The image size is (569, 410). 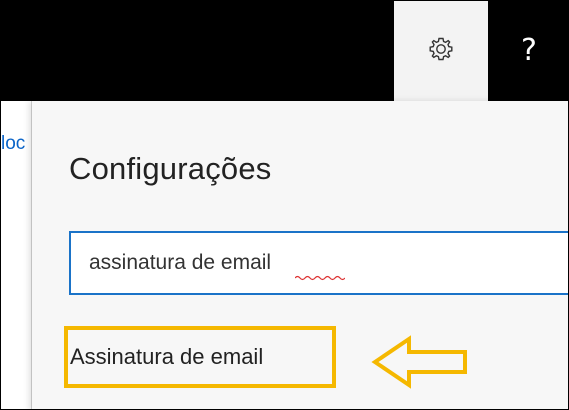 What do you see at coordinates (320, 278) in the screenshot?
I see `spellcheck-underline` at bounding box center [320, 278].